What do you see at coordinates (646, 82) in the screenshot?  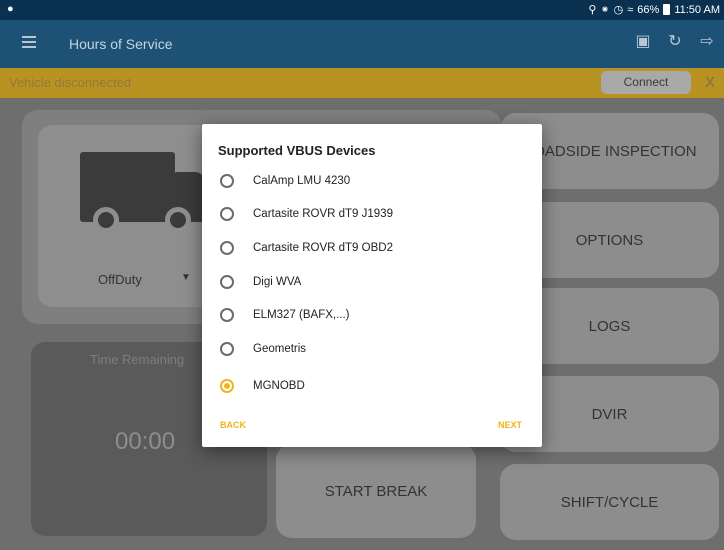 I see `connect-button: Connect` at bounding box center [646, 82].